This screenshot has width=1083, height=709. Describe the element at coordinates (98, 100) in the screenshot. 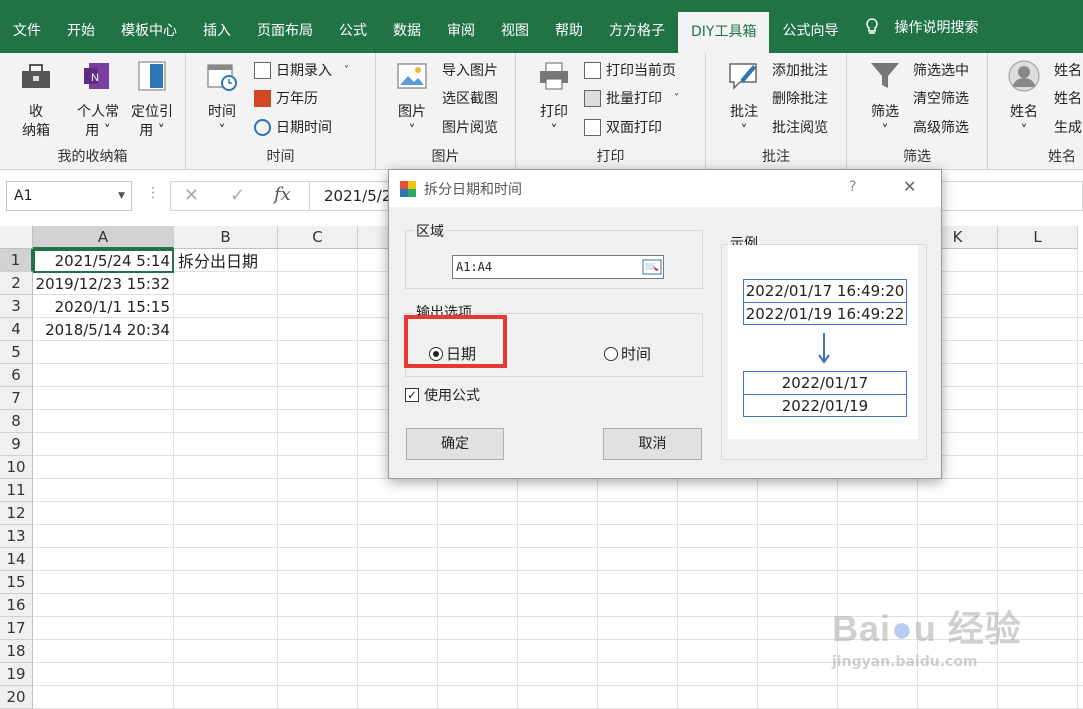

I see `personal-common-button: N 个人常 用 ˅` at that location.